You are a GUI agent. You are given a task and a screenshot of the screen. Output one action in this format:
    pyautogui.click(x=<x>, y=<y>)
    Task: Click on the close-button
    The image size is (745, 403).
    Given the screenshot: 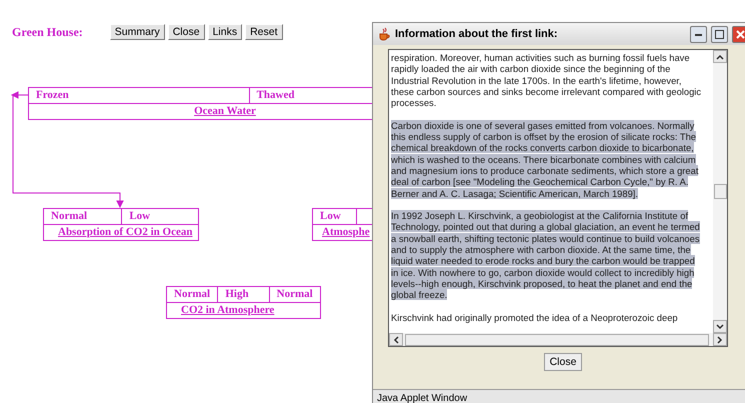 What is the action you would take?
    pyautogui.click(x=738, y=34)
    